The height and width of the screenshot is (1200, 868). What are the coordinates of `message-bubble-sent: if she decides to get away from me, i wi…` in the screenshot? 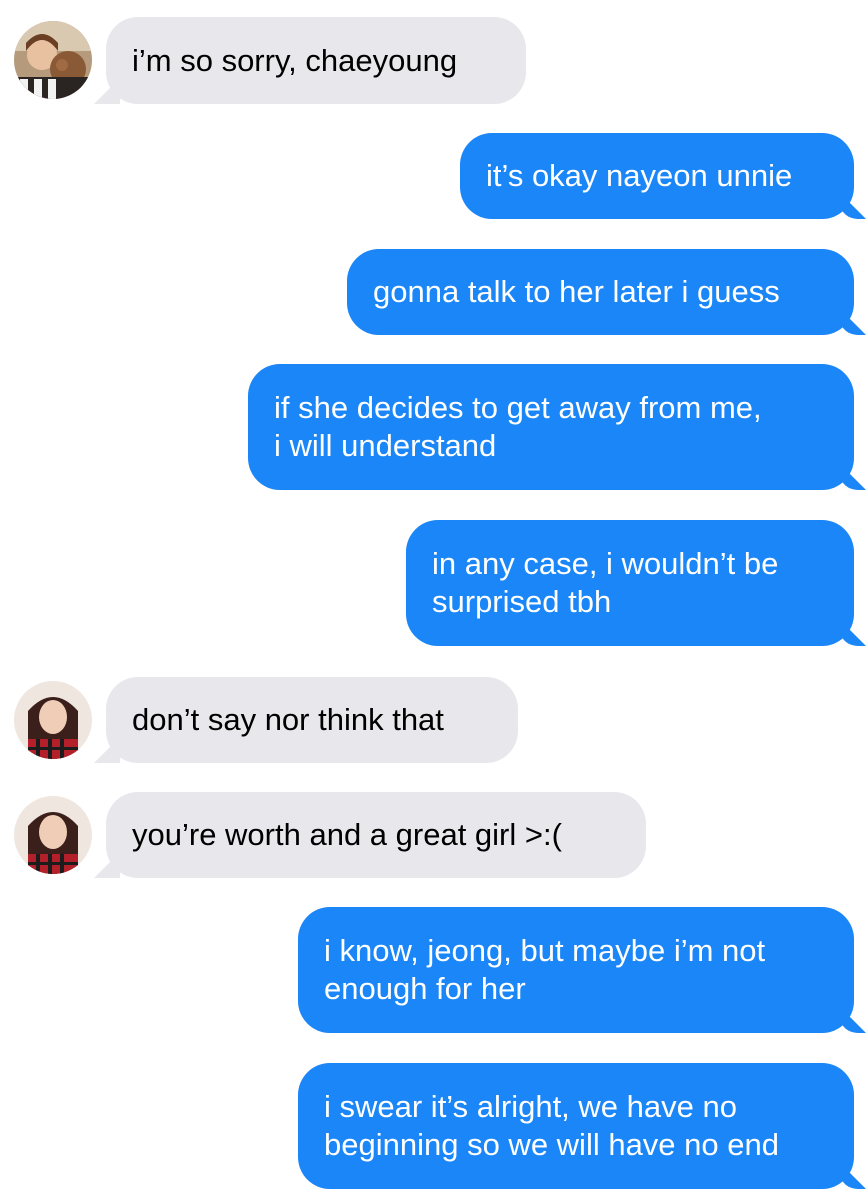 It's located at (551, 427).